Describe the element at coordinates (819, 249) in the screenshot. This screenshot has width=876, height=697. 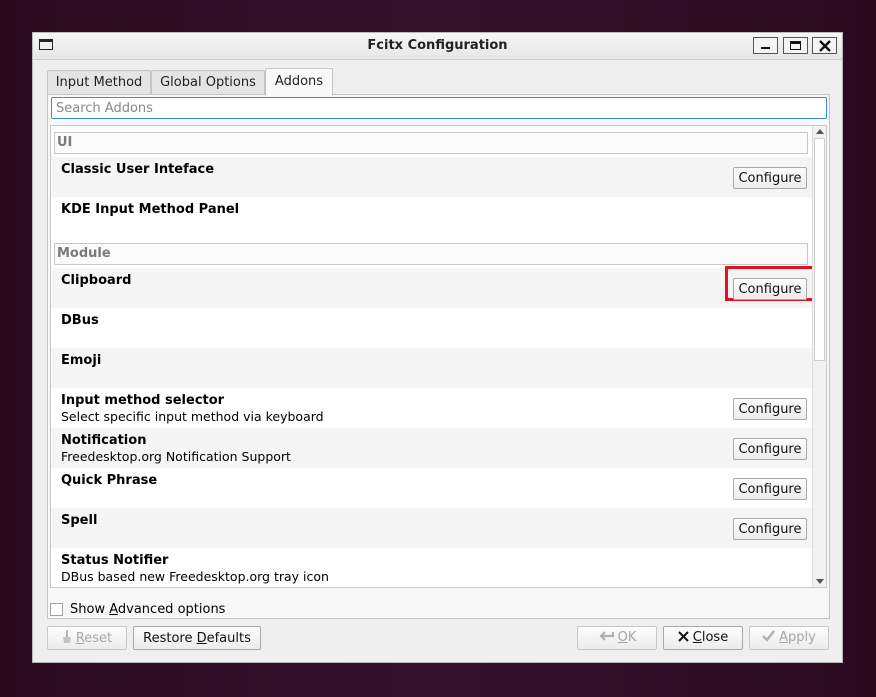
I see `scrollbar-thumb` at that location.